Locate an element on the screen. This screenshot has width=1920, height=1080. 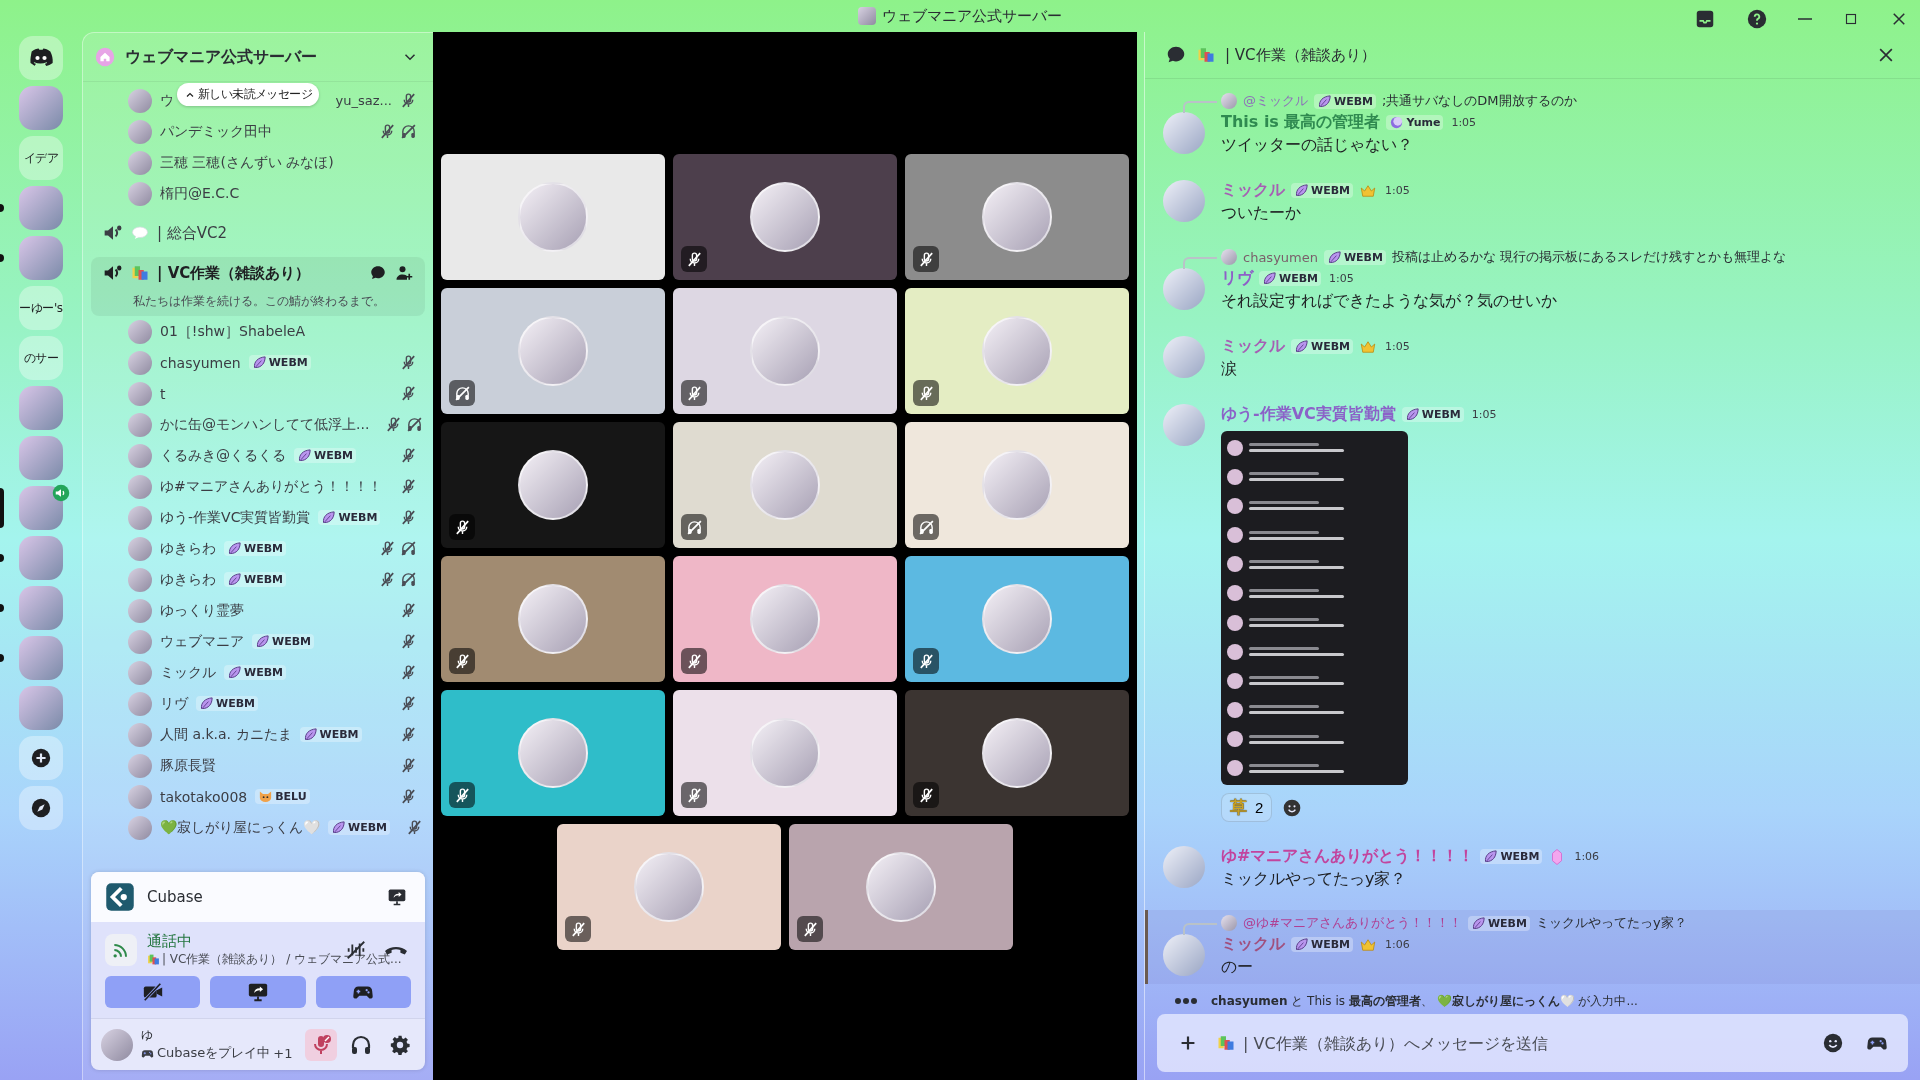
member-name: くるみき@くるくる is located at coordinates (223, 455).